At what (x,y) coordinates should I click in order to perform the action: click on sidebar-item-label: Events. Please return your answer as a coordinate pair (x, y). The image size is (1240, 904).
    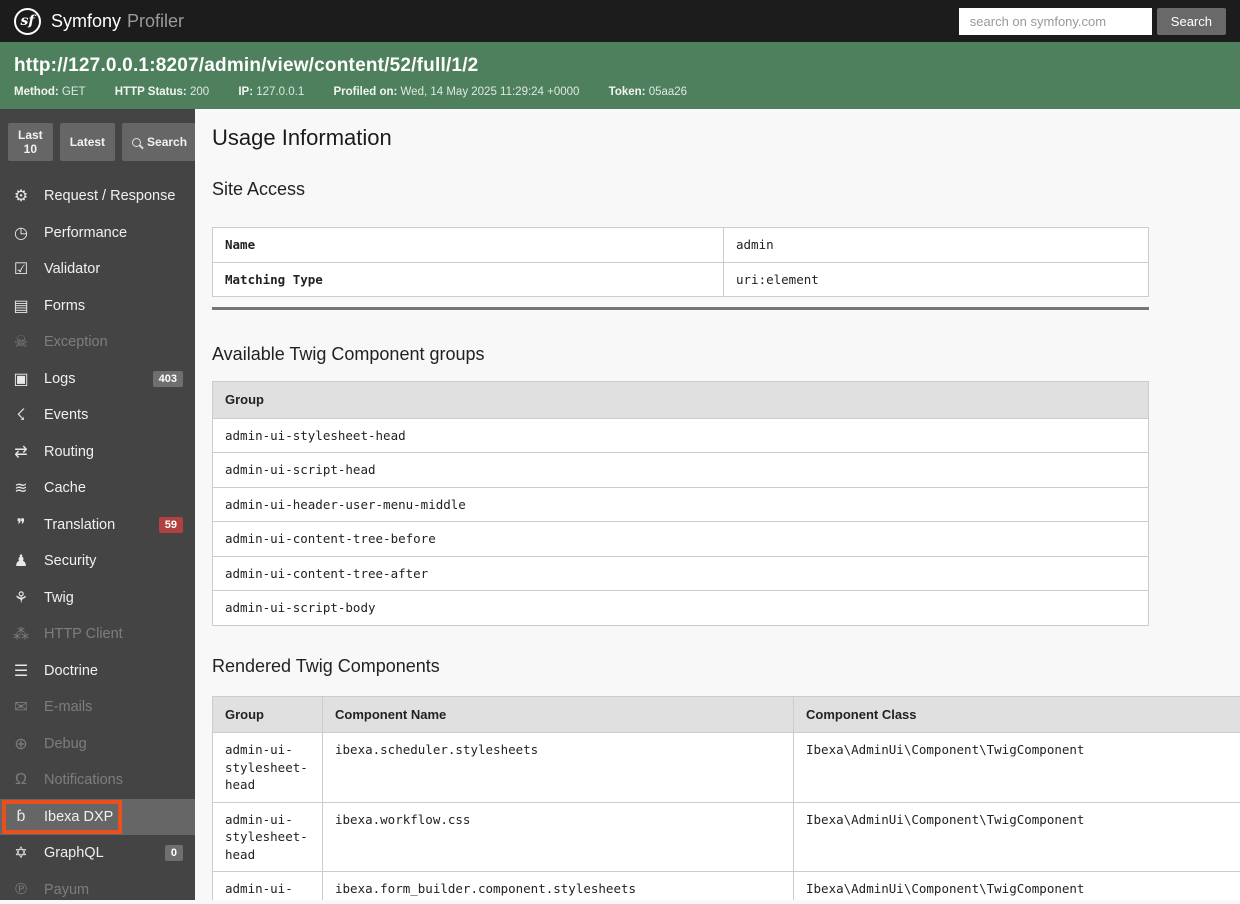
    Looking at the image, I should click on (66, 415).